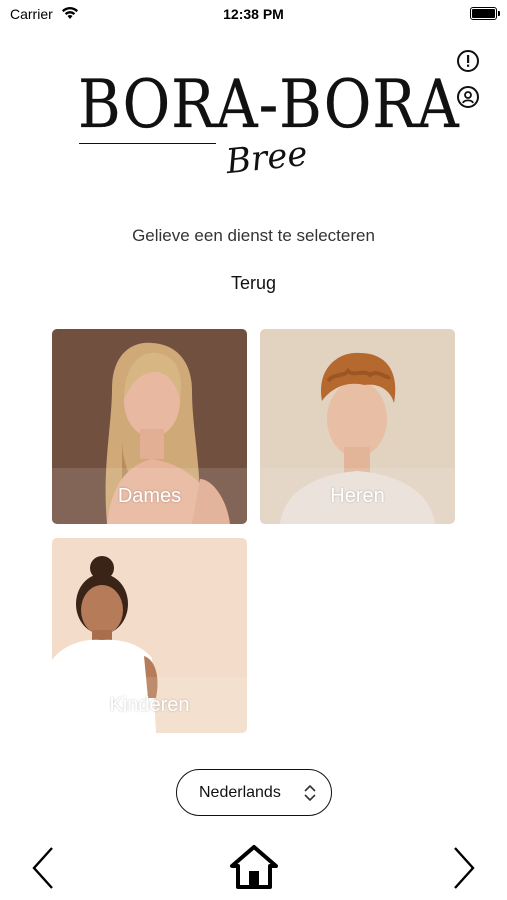 Image resolution: width=507 pixels, height=900 pixels. Describe the element at coordinates (43, 868) in the screenshot. I see `back-chevron-icon` at that location.